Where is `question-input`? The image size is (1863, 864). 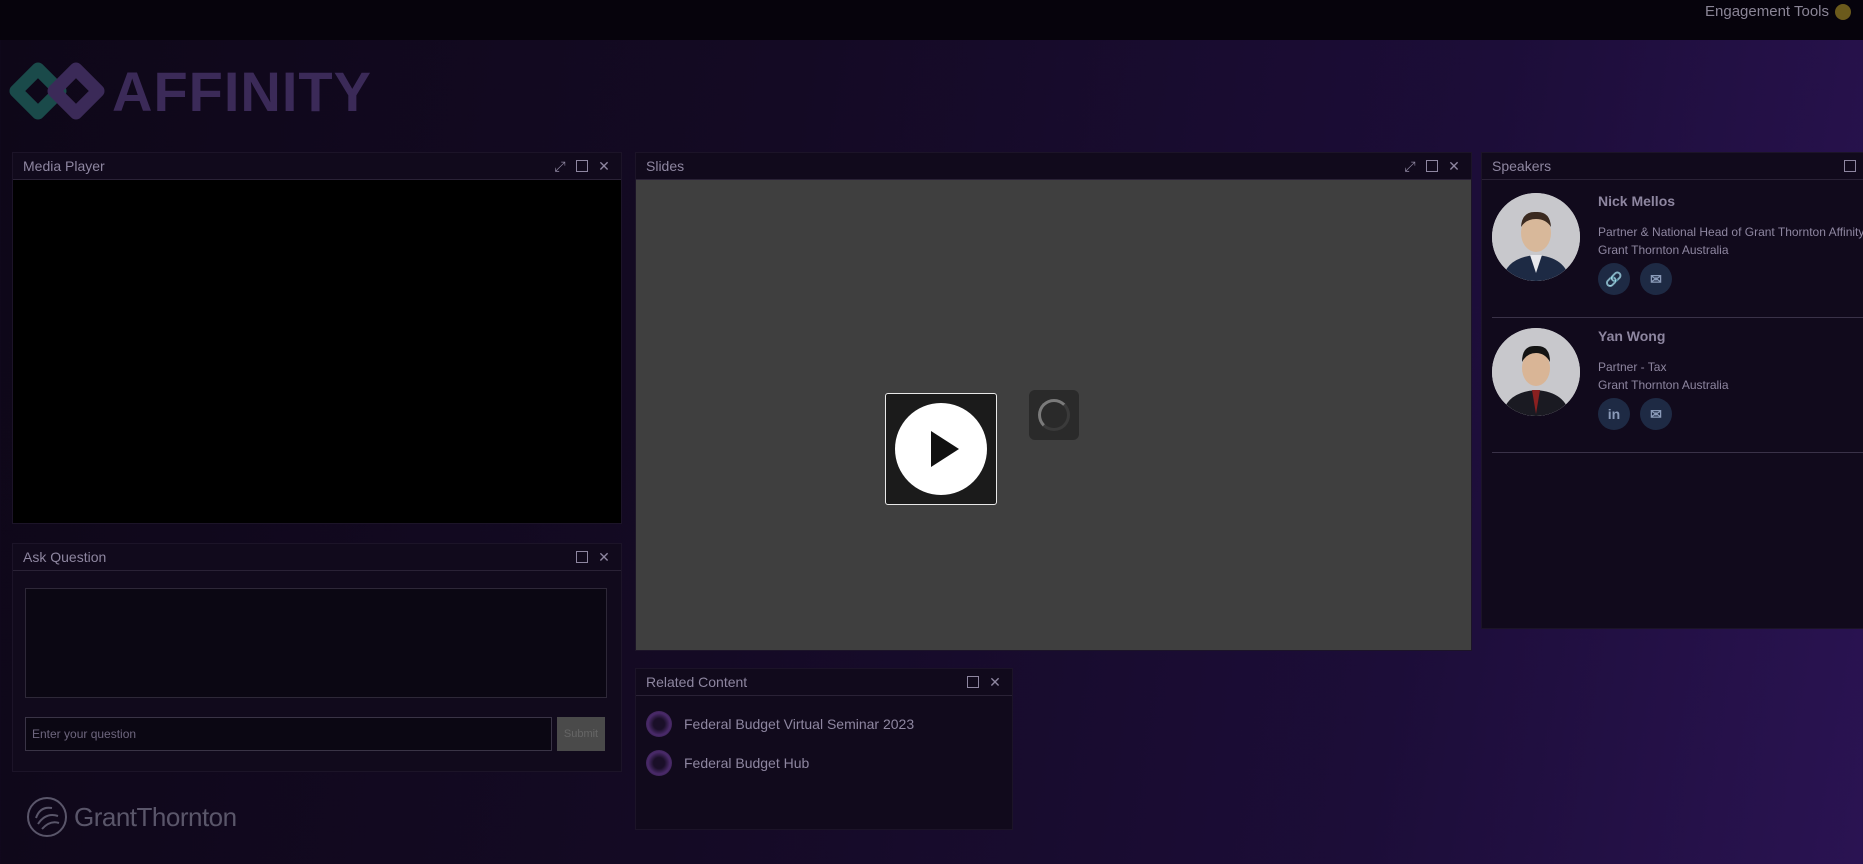
question-input is located at coordinates (288, 734).